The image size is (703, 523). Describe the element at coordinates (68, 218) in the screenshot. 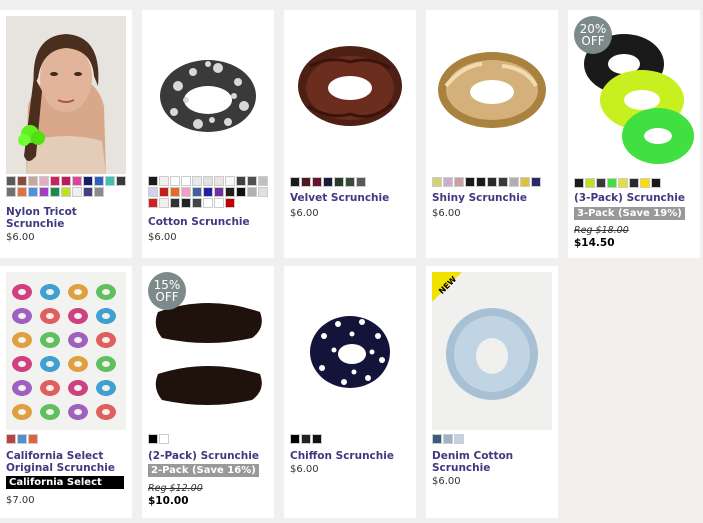

I see `product-name: Nylon Tricot Scrunchie` at that location.